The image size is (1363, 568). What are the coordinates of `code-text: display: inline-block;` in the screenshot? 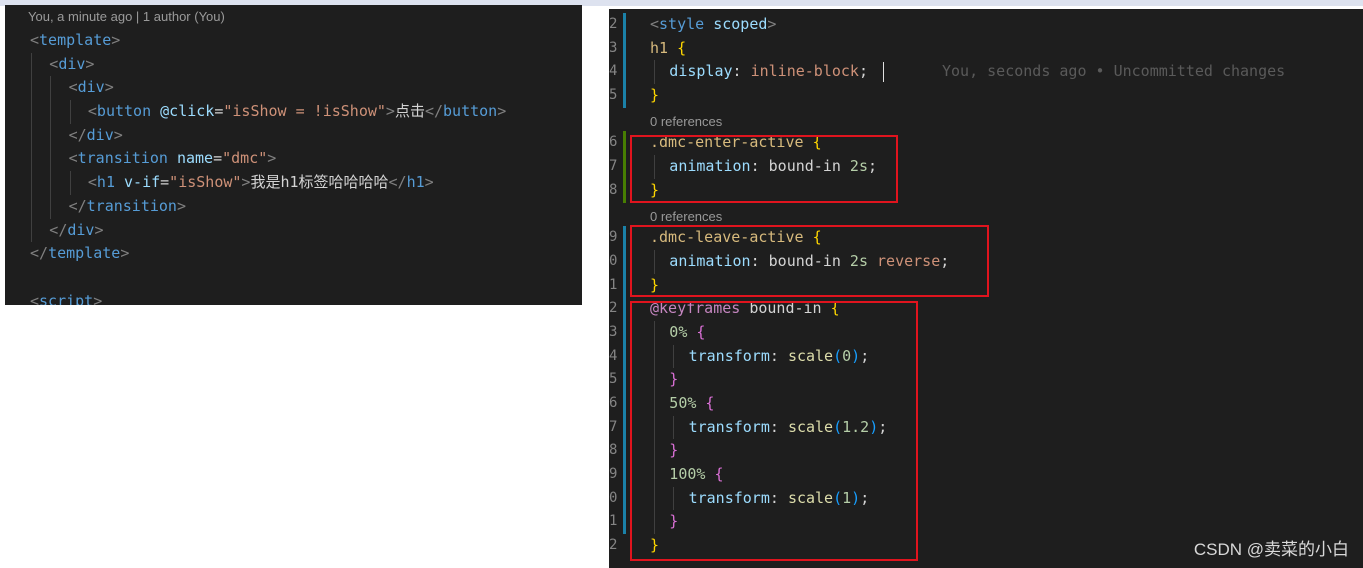 It's located at (768, 72).